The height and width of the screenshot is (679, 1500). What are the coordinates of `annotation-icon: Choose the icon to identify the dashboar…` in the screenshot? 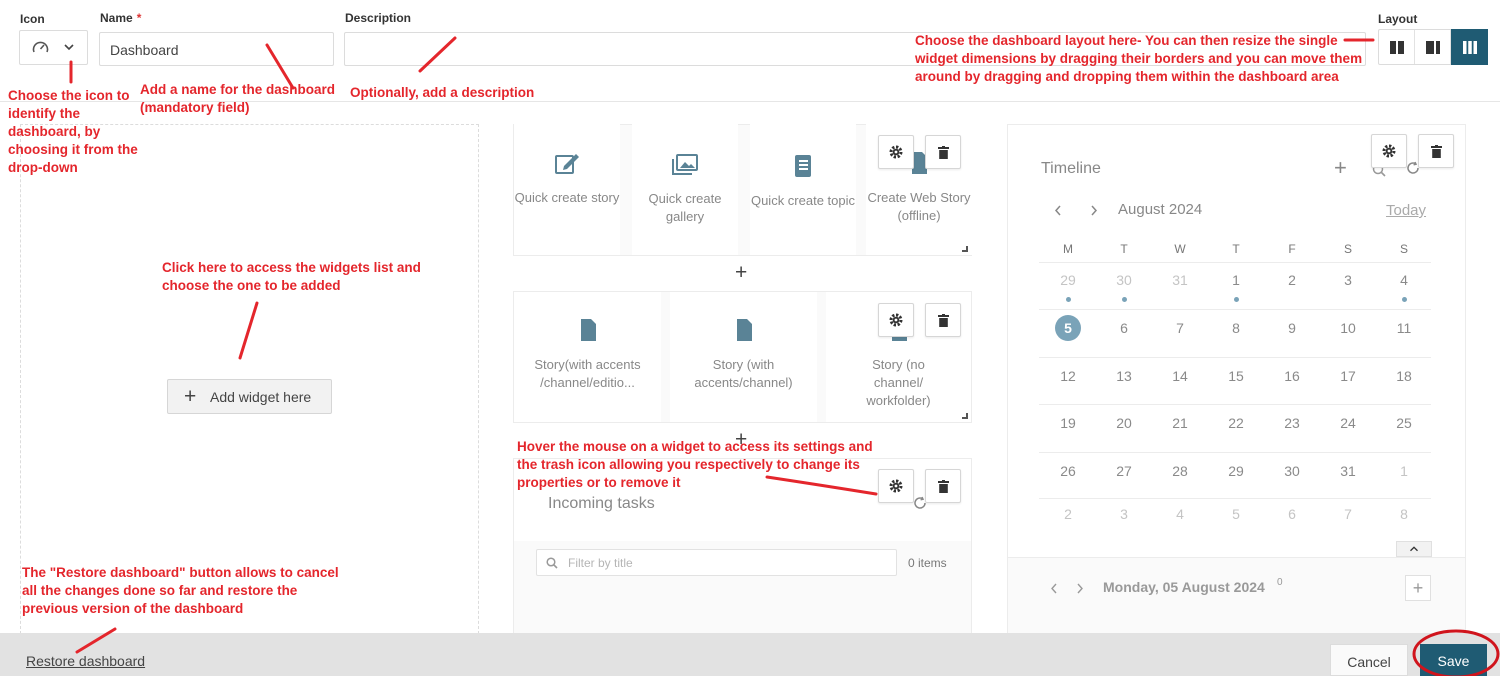 It's located at (73, 131).